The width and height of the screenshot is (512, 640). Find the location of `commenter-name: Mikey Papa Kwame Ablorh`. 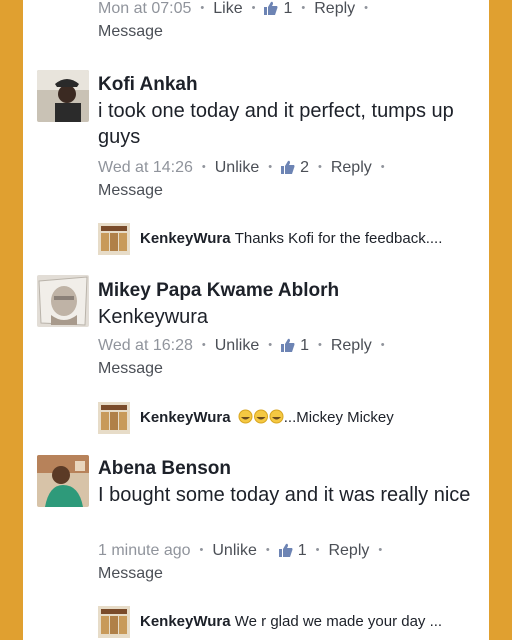

commenter-name: Mikey Papa Kwame Ablorh is located at coordinates (218, 291).